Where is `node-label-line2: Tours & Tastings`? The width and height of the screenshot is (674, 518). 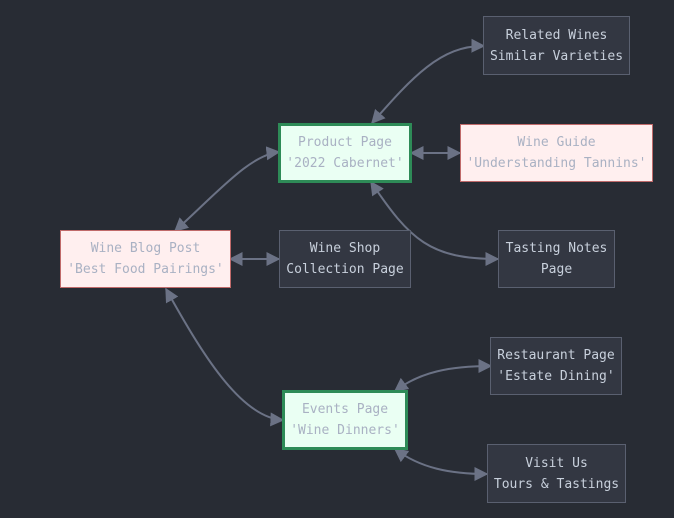 node-label-line2: Tours & Tastings is located at coordinates (556, 484).